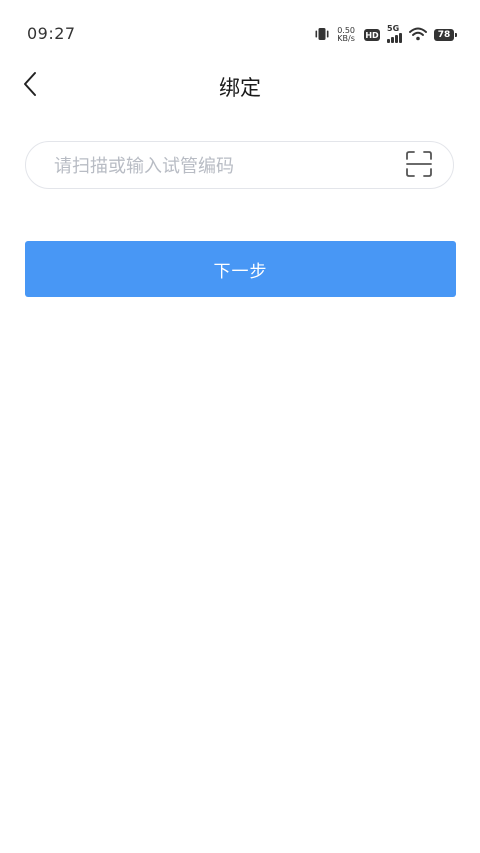 Image resolution: width=480 pixels, height=853 pixels. I want to click on tube-code-input, so click(224, 166).